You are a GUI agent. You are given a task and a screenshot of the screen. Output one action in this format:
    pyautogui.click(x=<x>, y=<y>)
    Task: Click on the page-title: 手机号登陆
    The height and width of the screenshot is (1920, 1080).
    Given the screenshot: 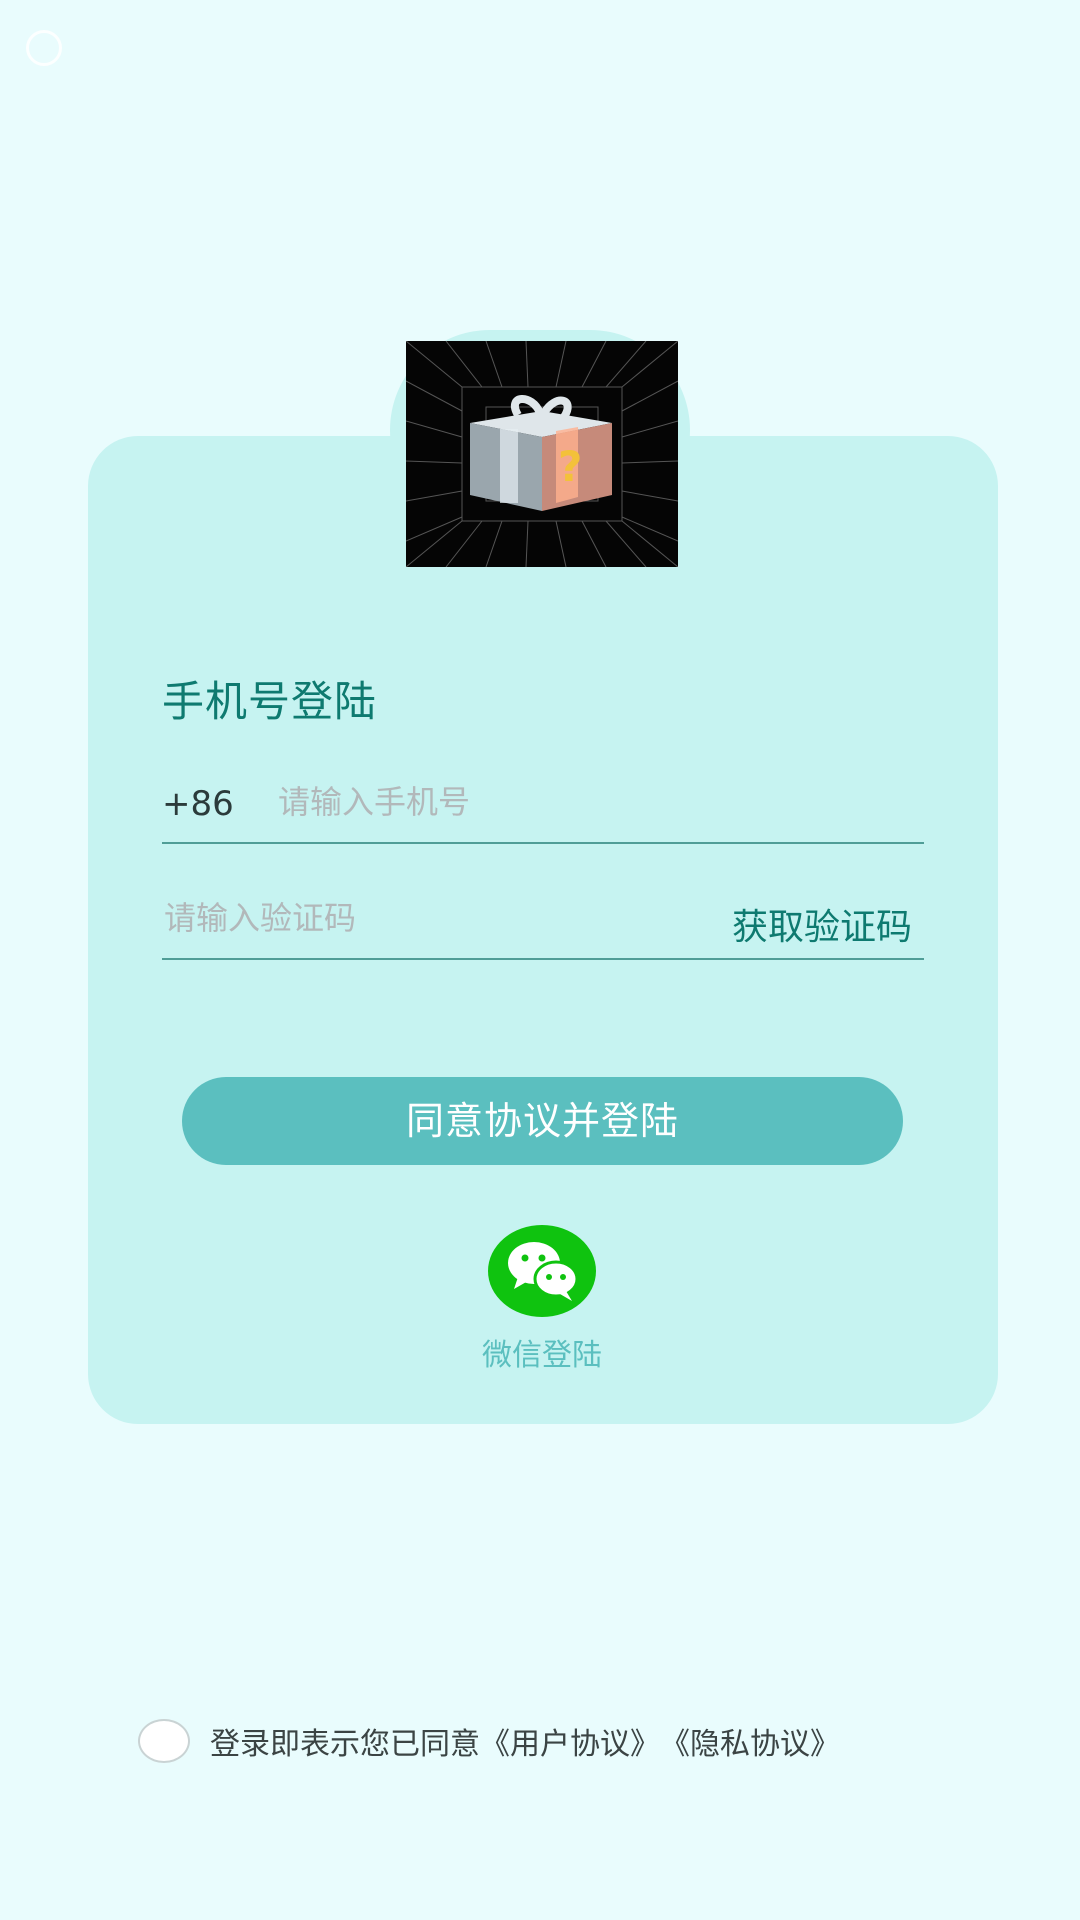 What is the action you would take?
    pyautogui.click(x=270, y=701)
    